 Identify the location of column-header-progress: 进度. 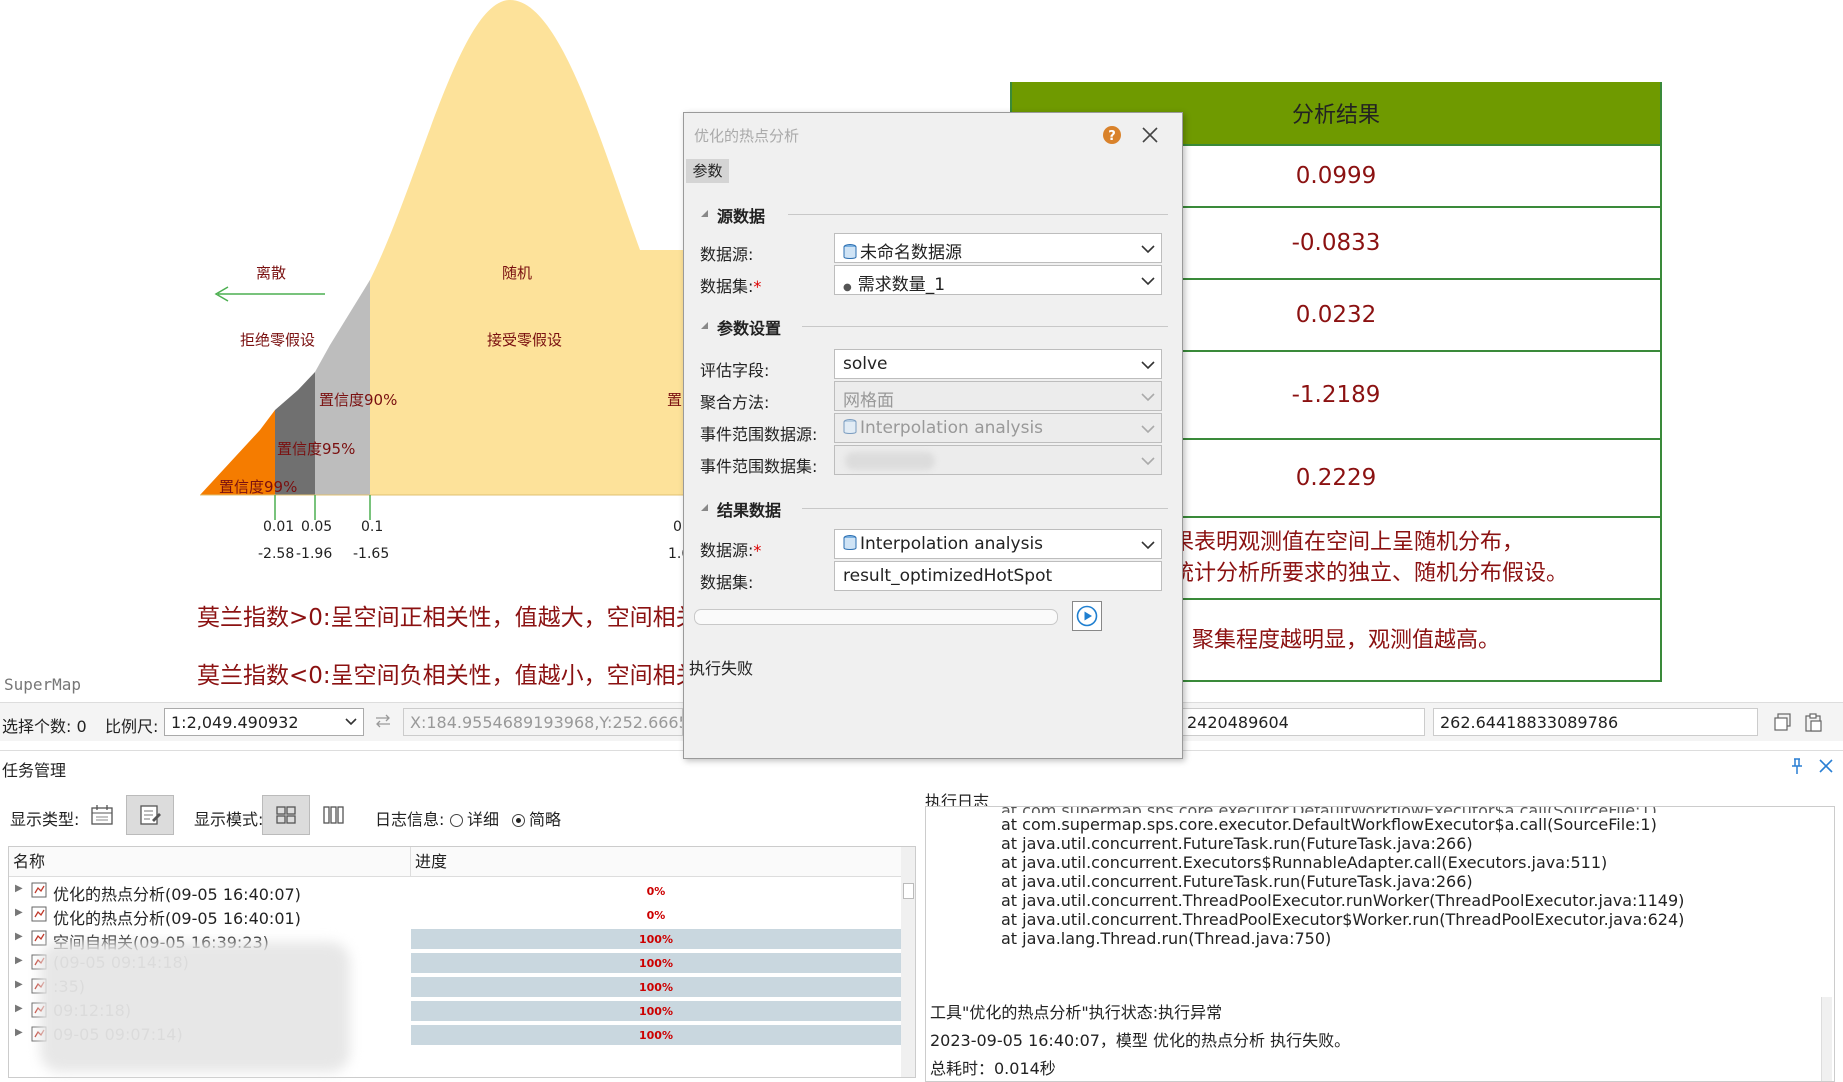
(656, 862).